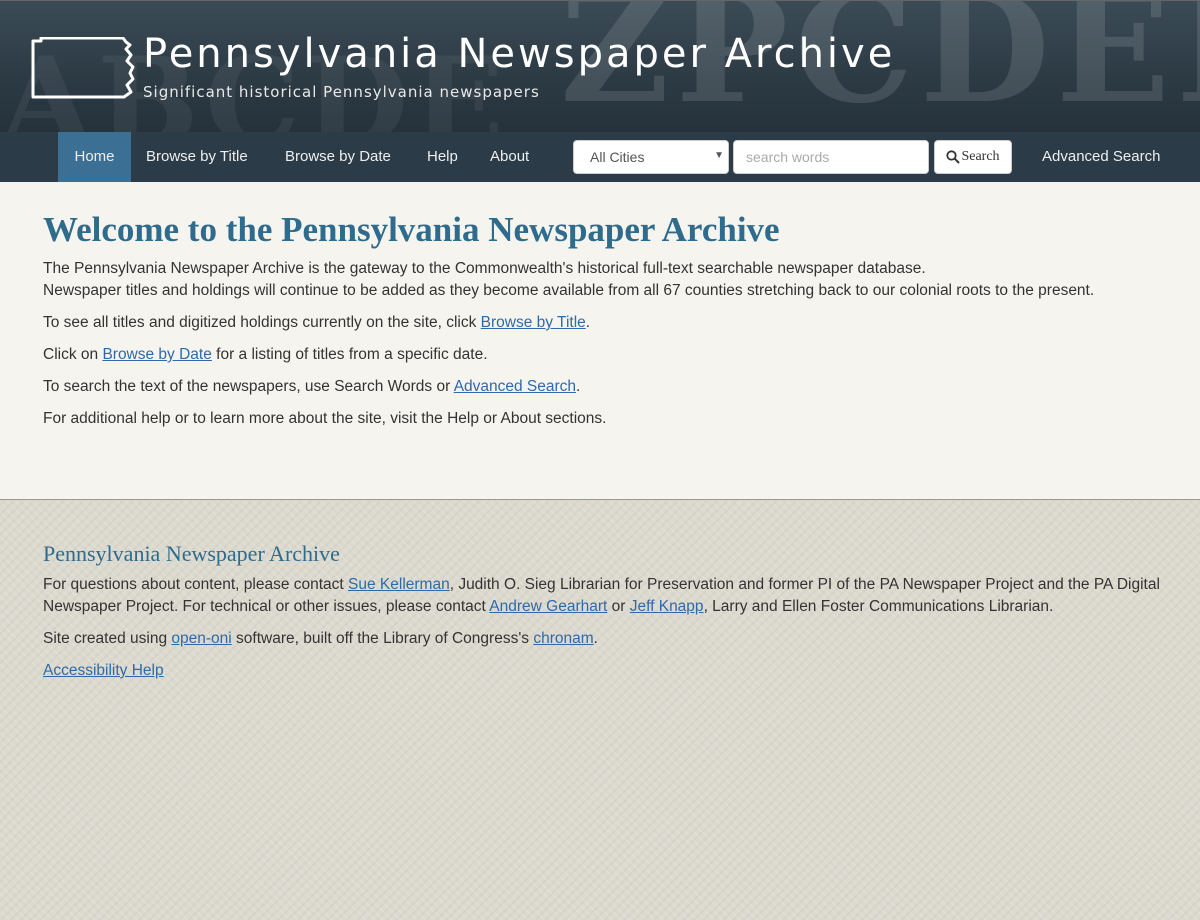 This screenshot has height=920, width=1200. What do you see at coordinates (533, 322) in the screenshot?
I see `browse-by-title-link: Browse by Title` at bounding box center [533, 322].